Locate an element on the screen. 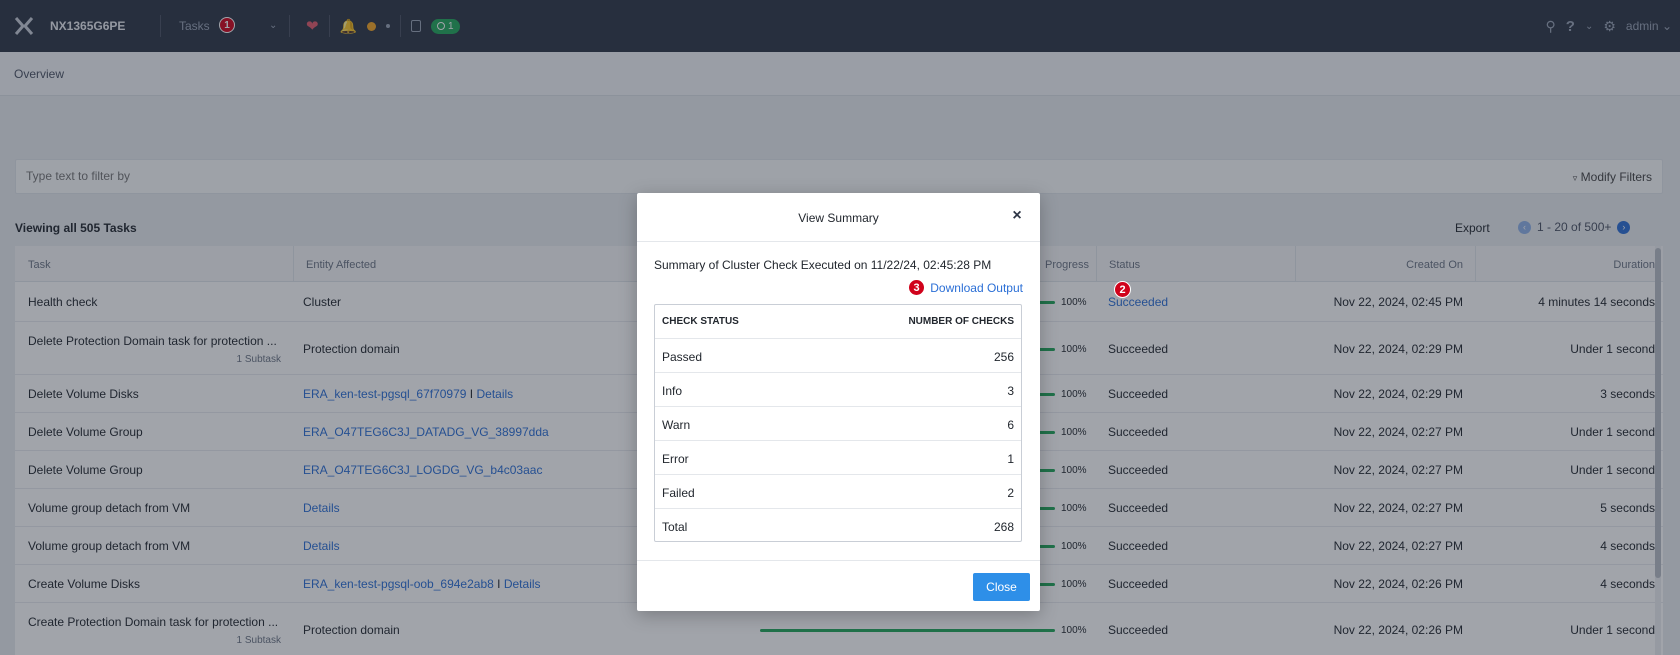 The image size is (1680, 655). check-count: 256 is located at coordinates (1003, 357).